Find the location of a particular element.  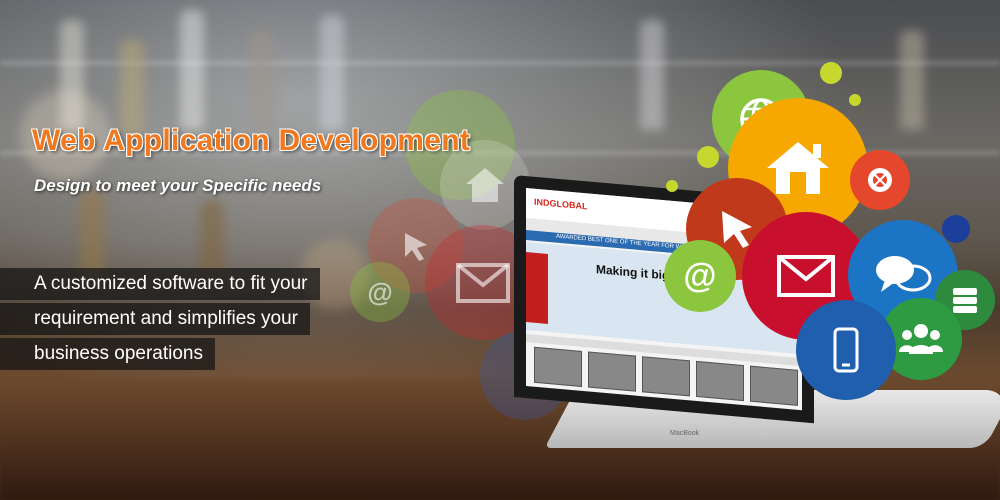

page-subtitle: Design to meet your Specific needs is located at coordinates (178, 185).